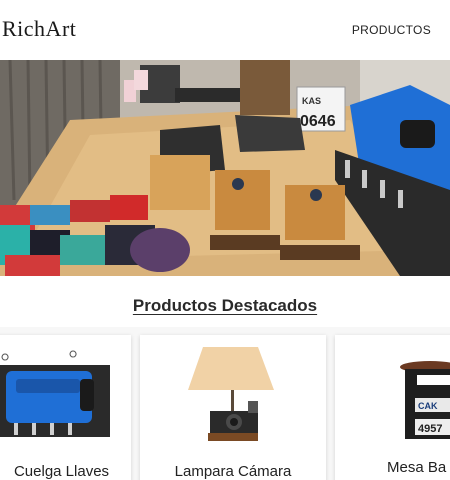 The height and width of the screenshot is (480, 450). Describe the element at coordinates (392, 390) in the screenshot. I see `side-table-image: CAK 4957` at that location.